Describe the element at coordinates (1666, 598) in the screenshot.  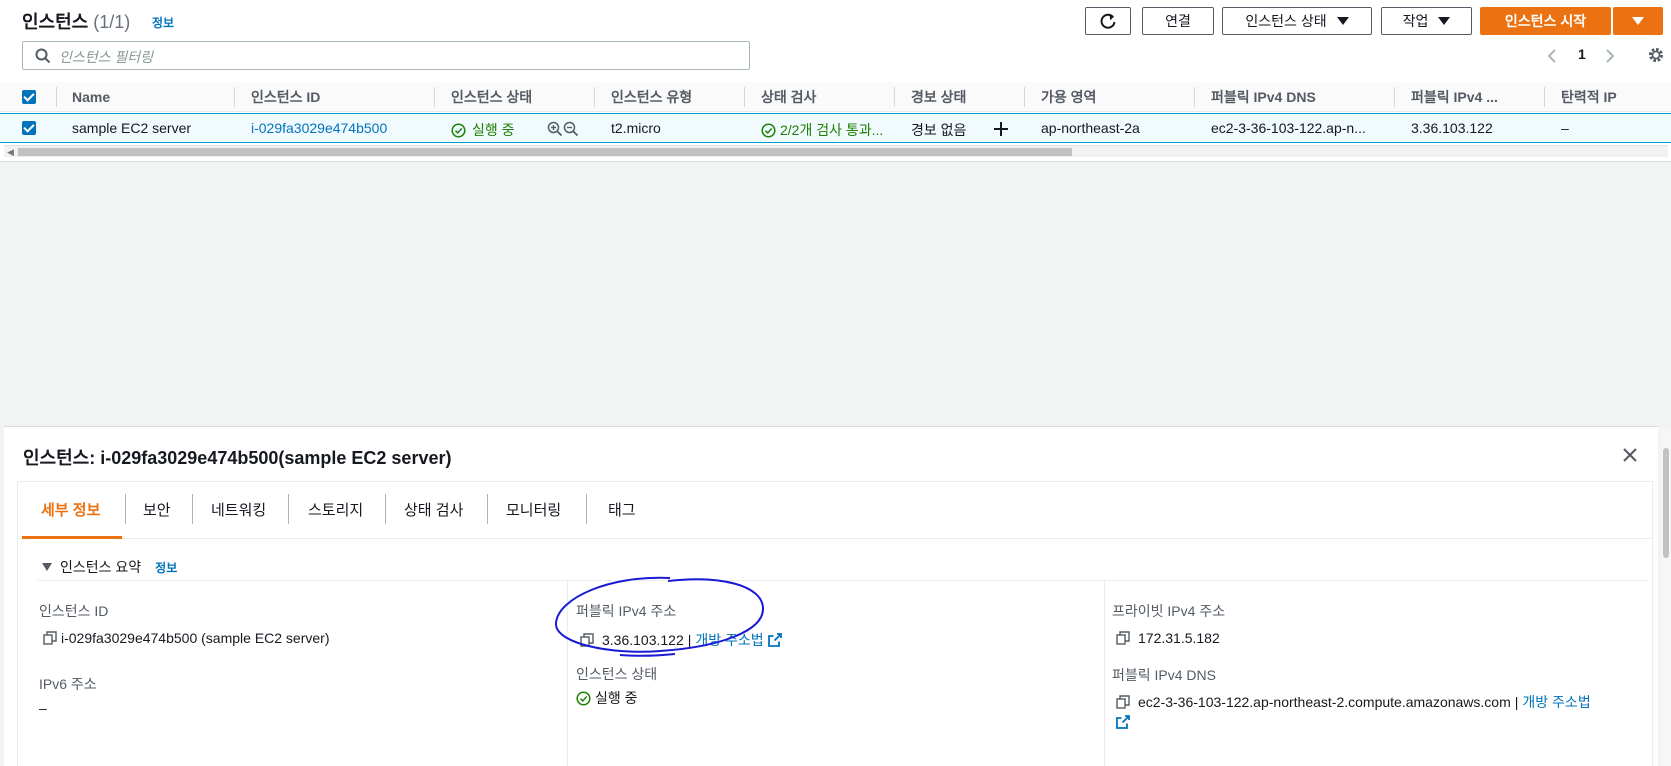
I see `vertical-scrollbar` at that location.